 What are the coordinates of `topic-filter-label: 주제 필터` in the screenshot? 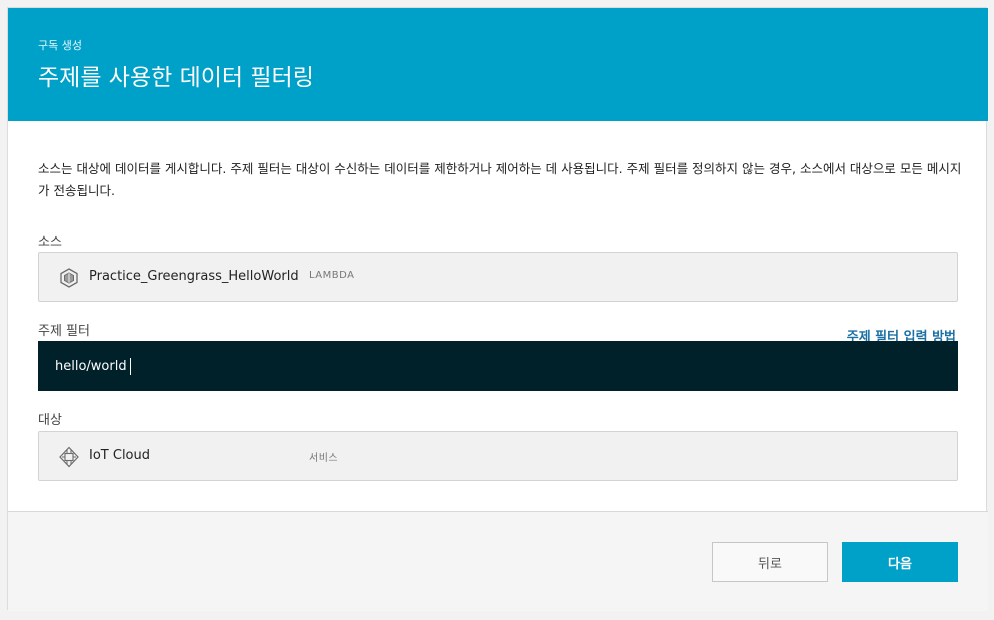 It's located at (64, 331).